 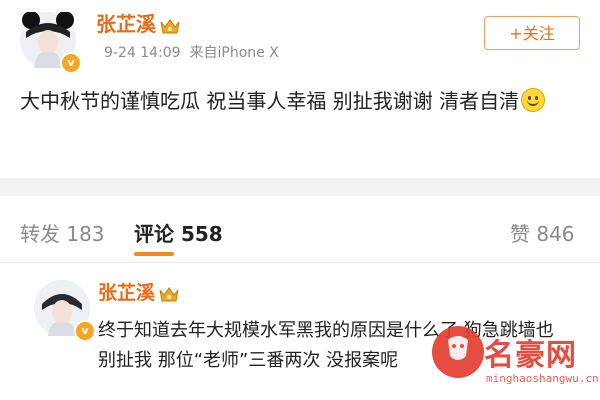 What do you see at coordinates (530, 355) in the screenshot?
I see `watermark-text: 名豪网` at bounding box center [530, 355].